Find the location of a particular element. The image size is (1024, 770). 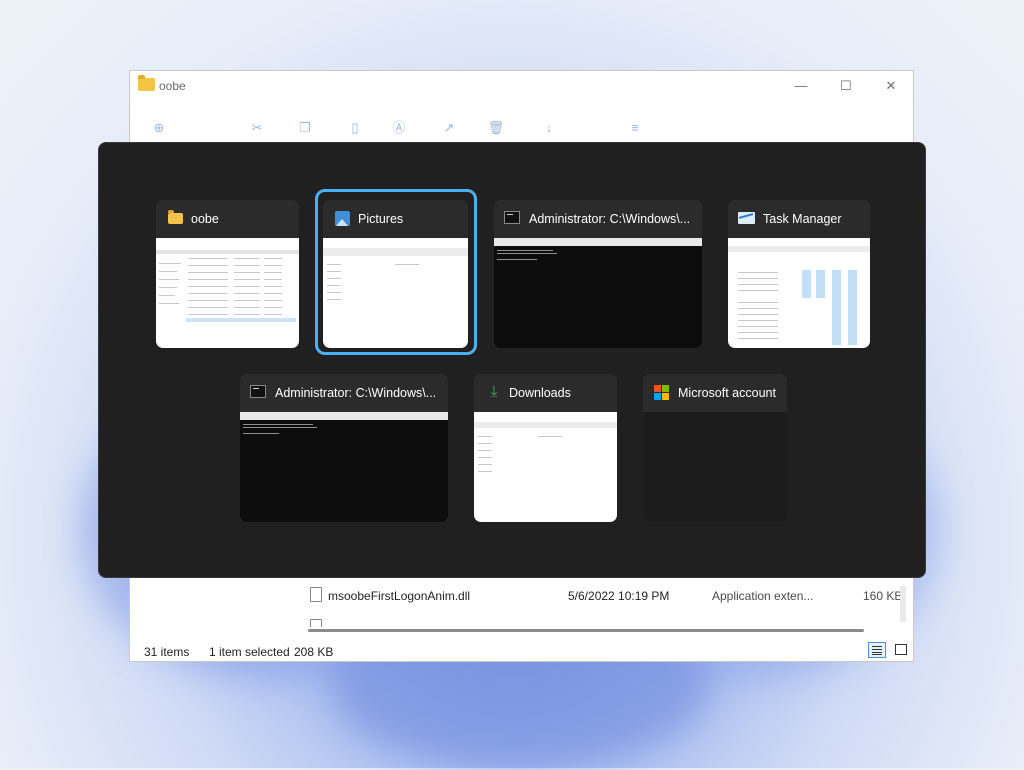

dll-file-icon is located at coordinates (316, 594).